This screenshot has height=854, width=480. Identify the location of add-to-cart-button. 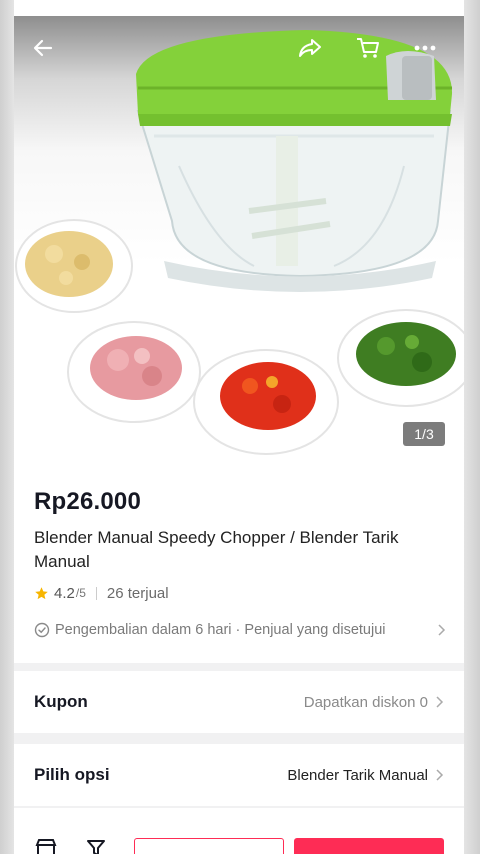
(209, 846).